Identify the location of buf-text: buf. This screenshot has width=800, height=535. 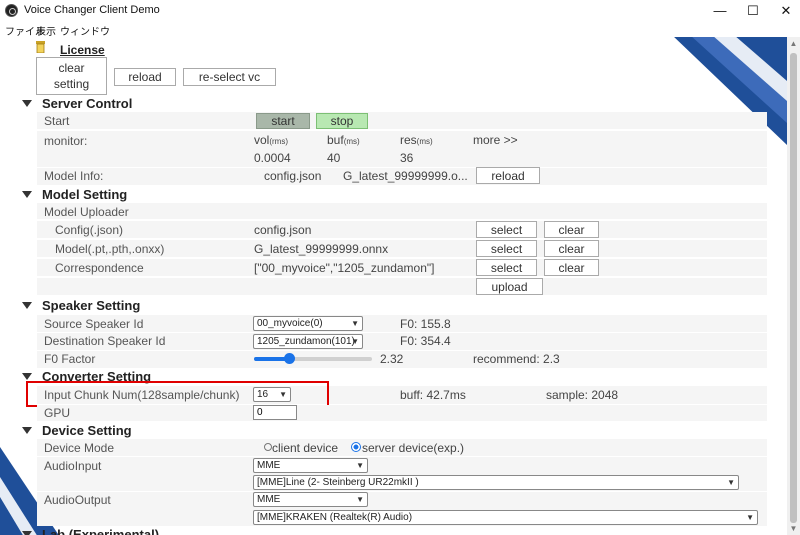
(335, 140).